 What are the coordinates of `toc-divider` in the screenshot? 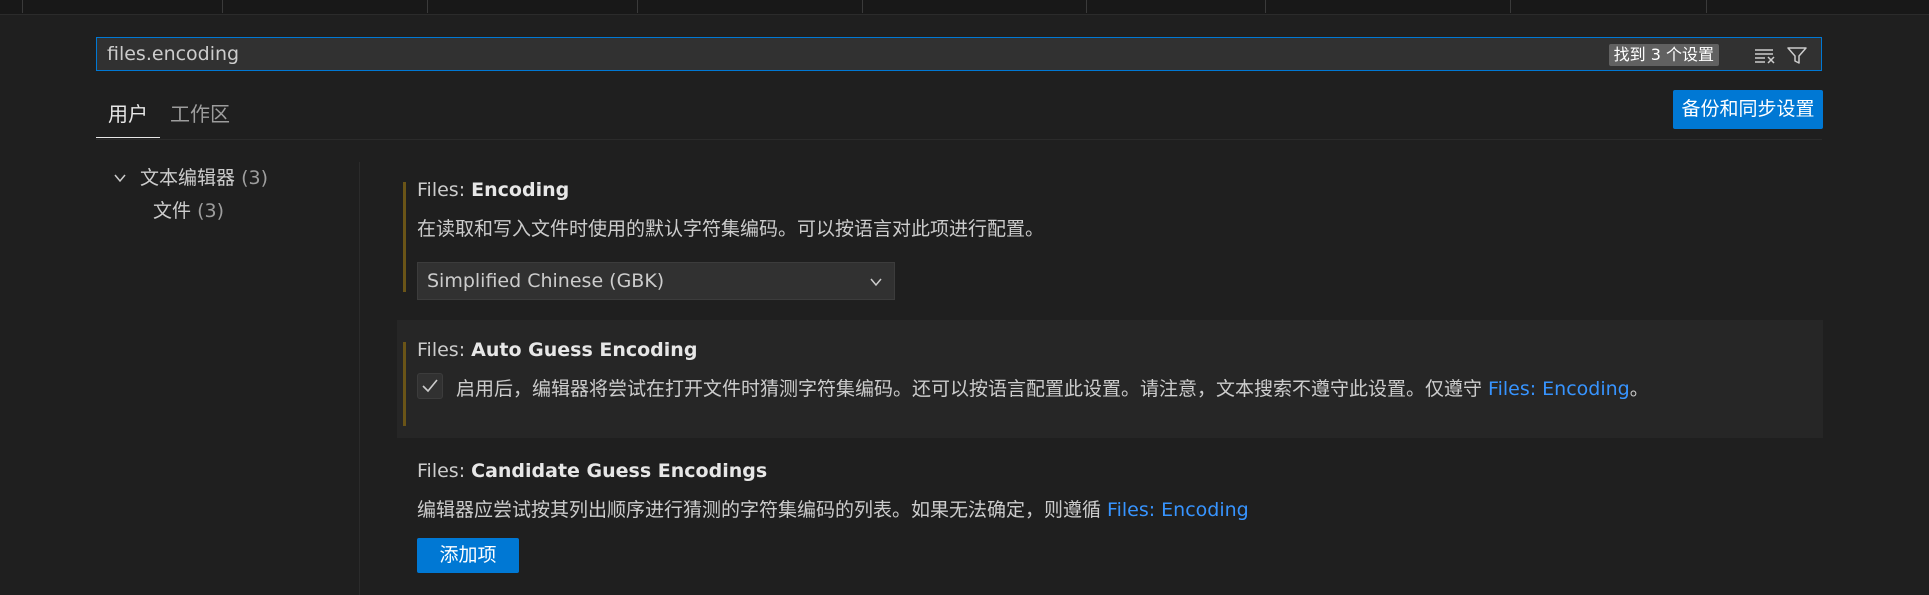 It's located at (359, 378).